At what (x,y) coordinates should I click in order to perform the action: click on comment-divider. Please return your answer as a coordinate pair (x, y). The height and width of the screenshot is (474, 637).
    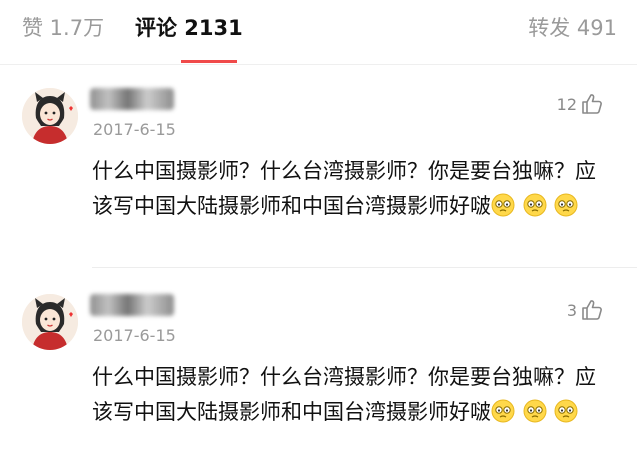
    Looking at the image, I should click on (364, 267).